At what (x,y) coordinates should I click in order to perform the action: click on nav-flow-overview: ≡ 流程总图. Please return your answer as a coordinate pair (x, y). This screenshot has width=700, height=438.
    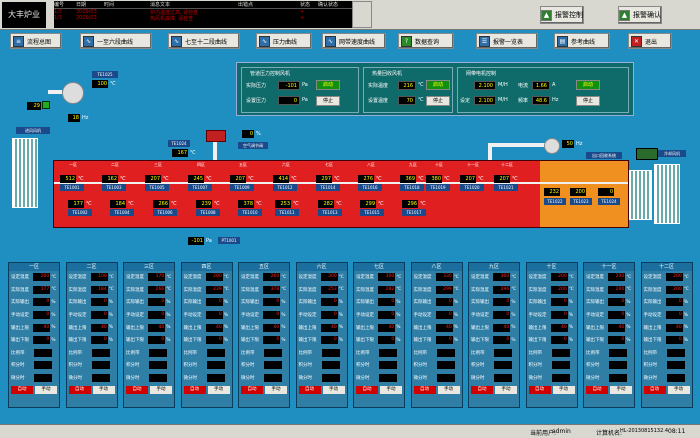
    Looking at the image, I should click on (36, 41).